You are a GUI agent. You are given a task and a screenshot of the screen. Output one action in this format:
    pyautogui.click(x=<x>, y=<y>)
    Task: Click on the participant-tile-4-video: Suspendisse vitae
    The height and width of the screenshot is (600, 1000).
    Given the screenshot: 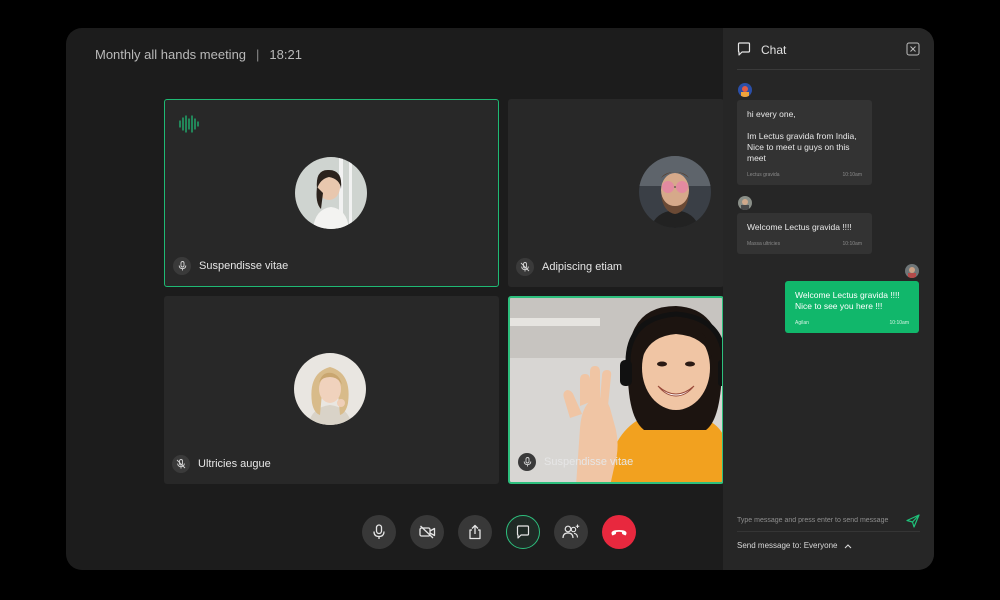 What is the action you would take?
    pyautogui.click(x=616, y=390)
    